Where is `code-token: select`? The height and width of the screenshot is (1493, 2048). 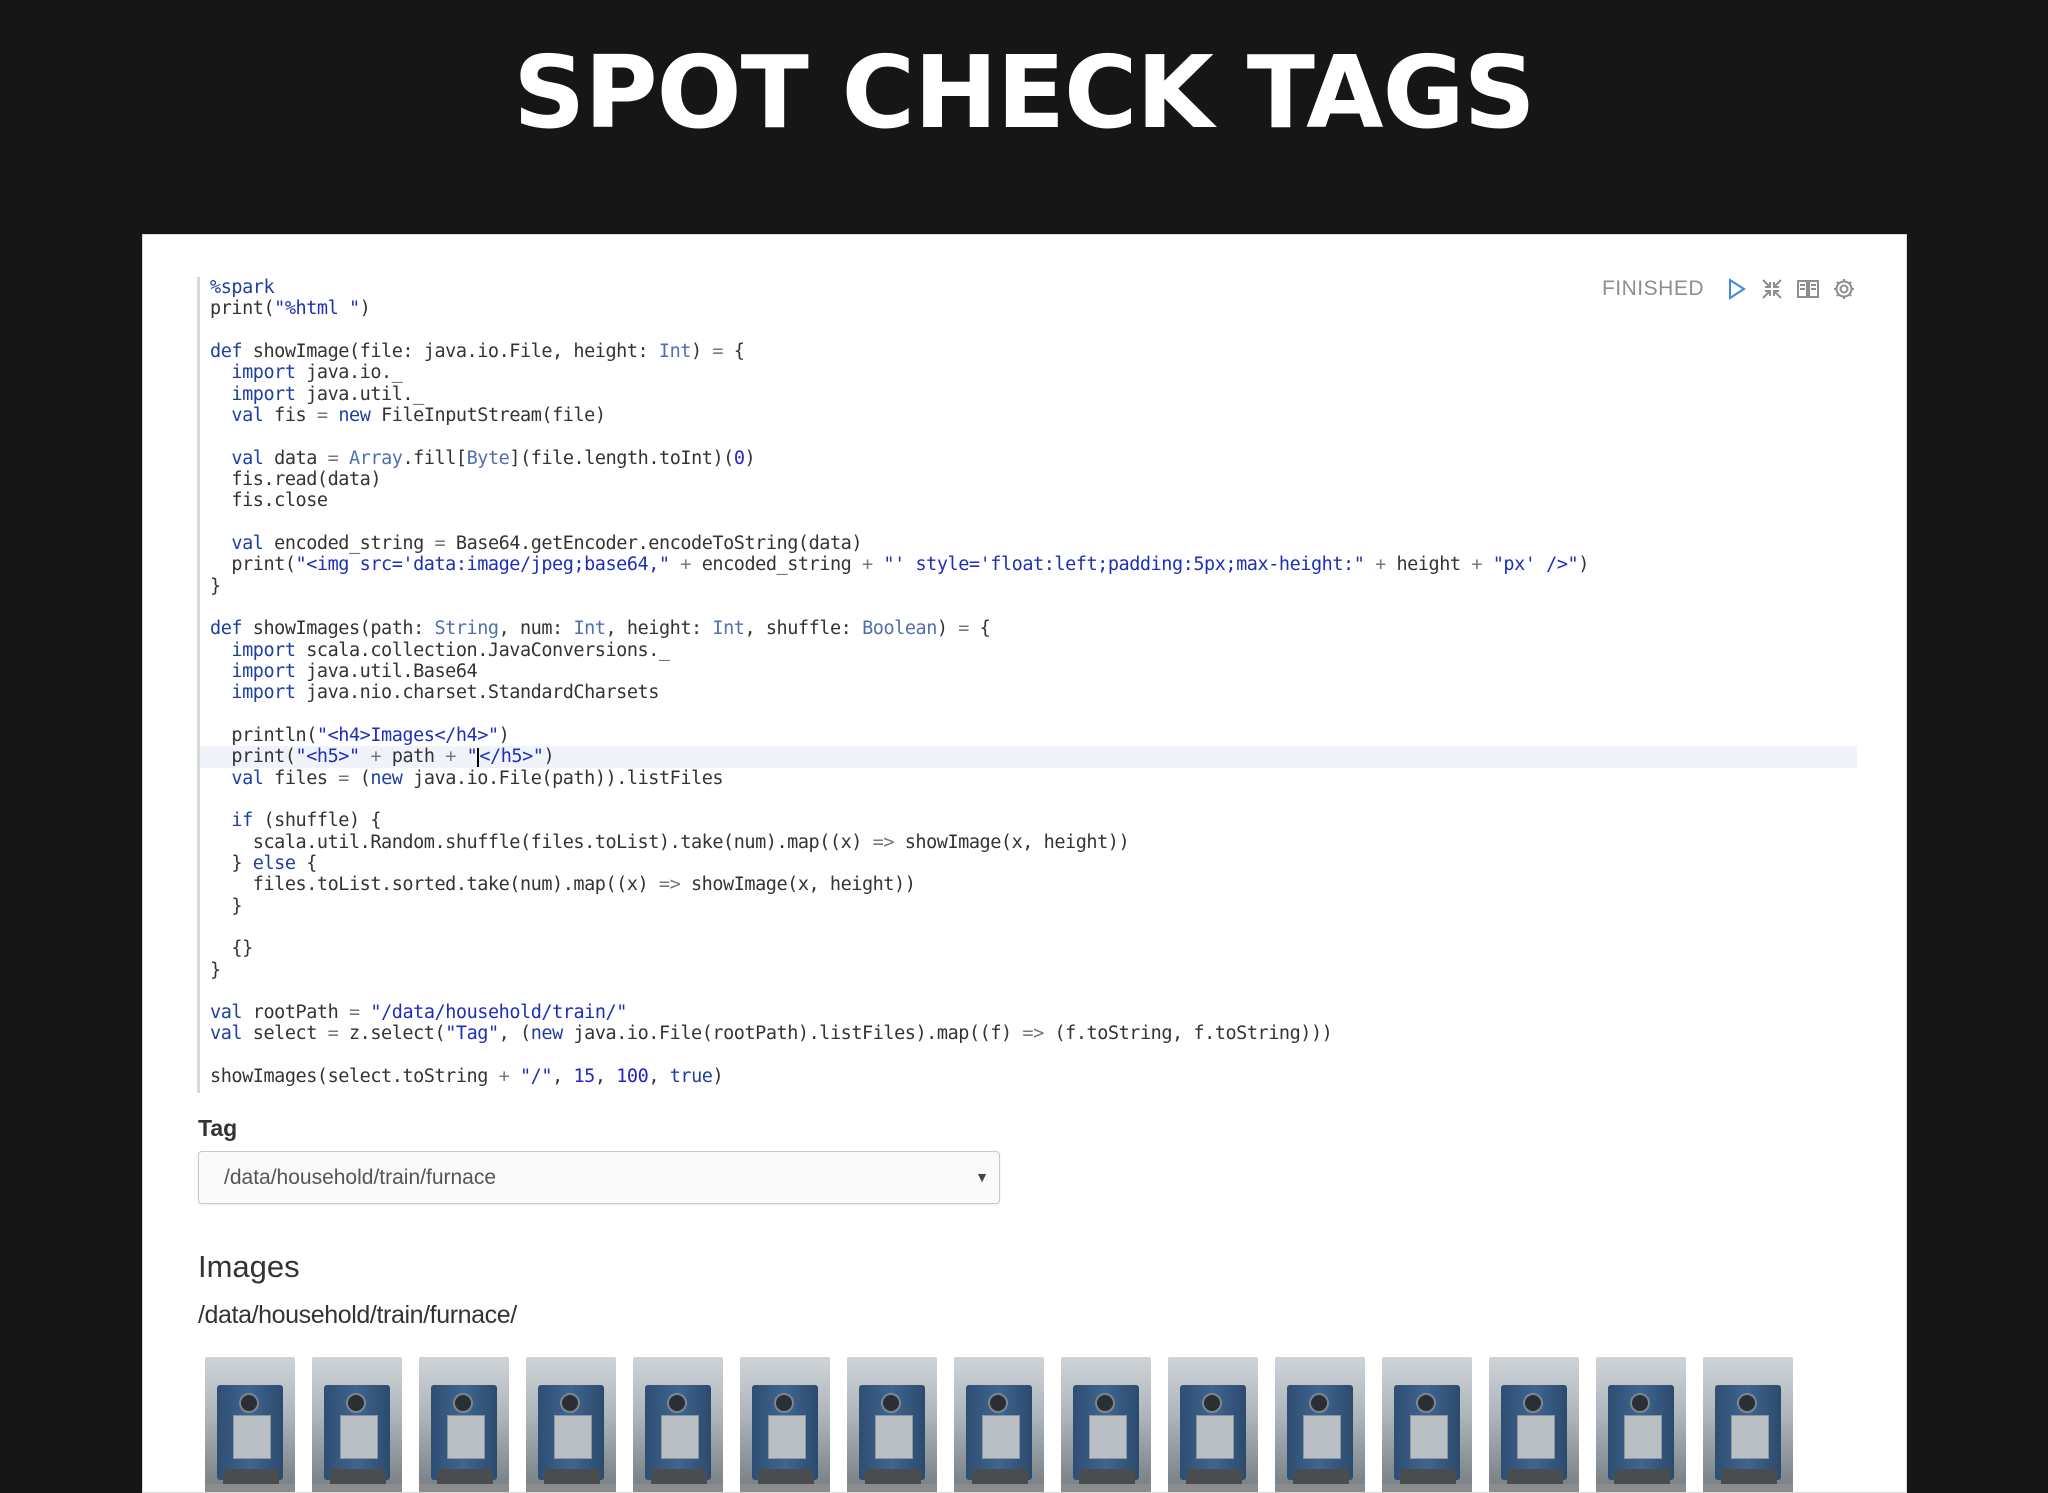 code-token: select is located at coordinates (285, 1034).